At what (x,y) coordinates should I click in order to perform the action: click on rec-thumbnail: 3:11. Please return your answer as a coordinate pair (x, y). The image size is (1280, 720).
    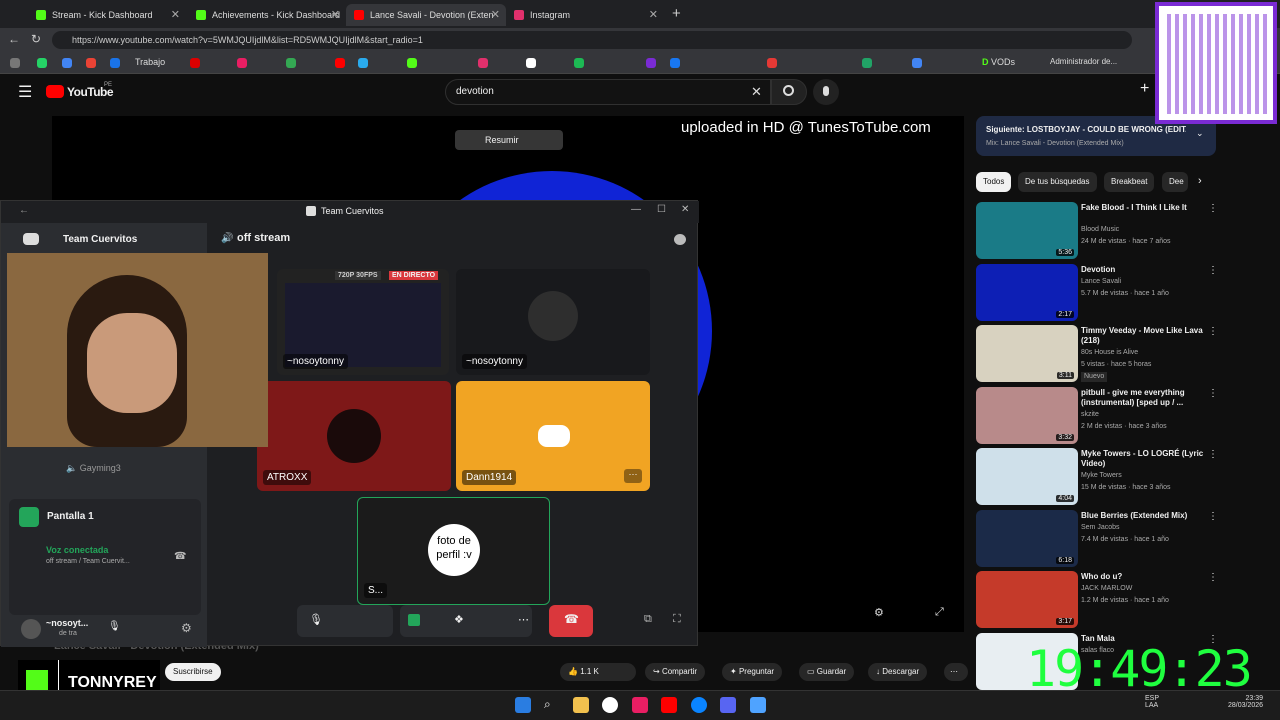
    Looking at the image, I should click on (1027, 353).